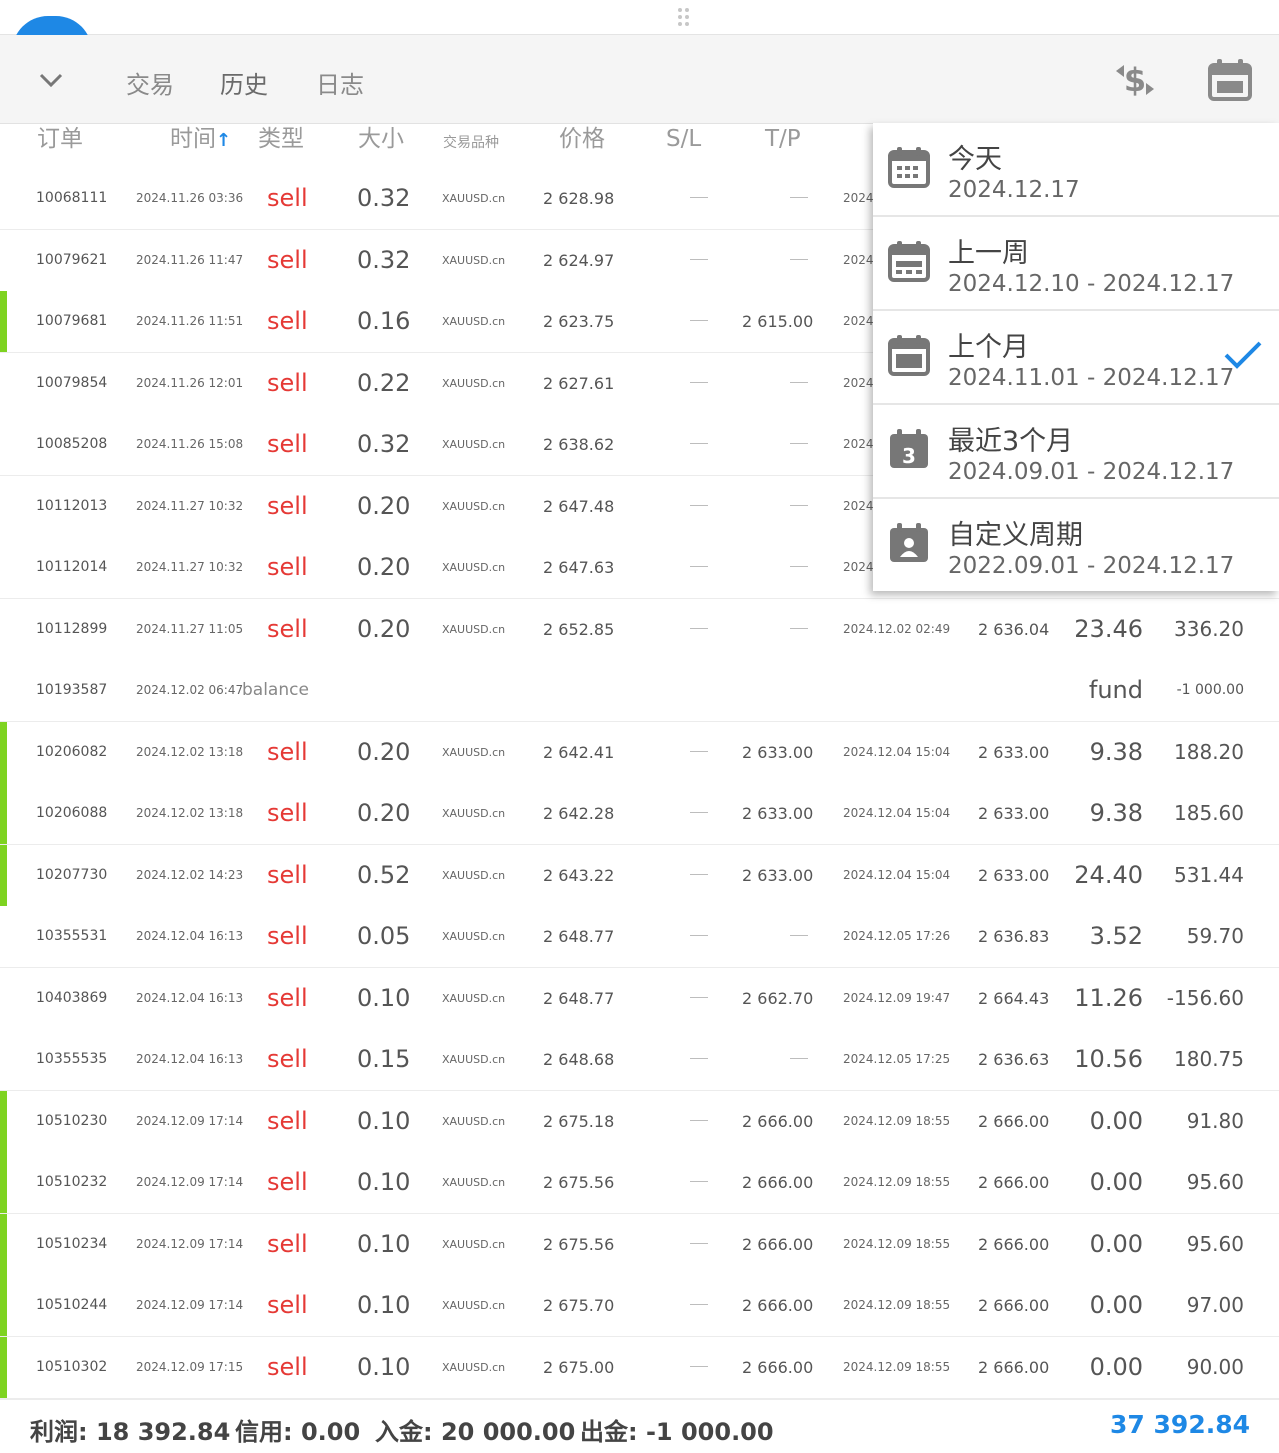  I want to click on order-id: 10403869, so click(72, 998).